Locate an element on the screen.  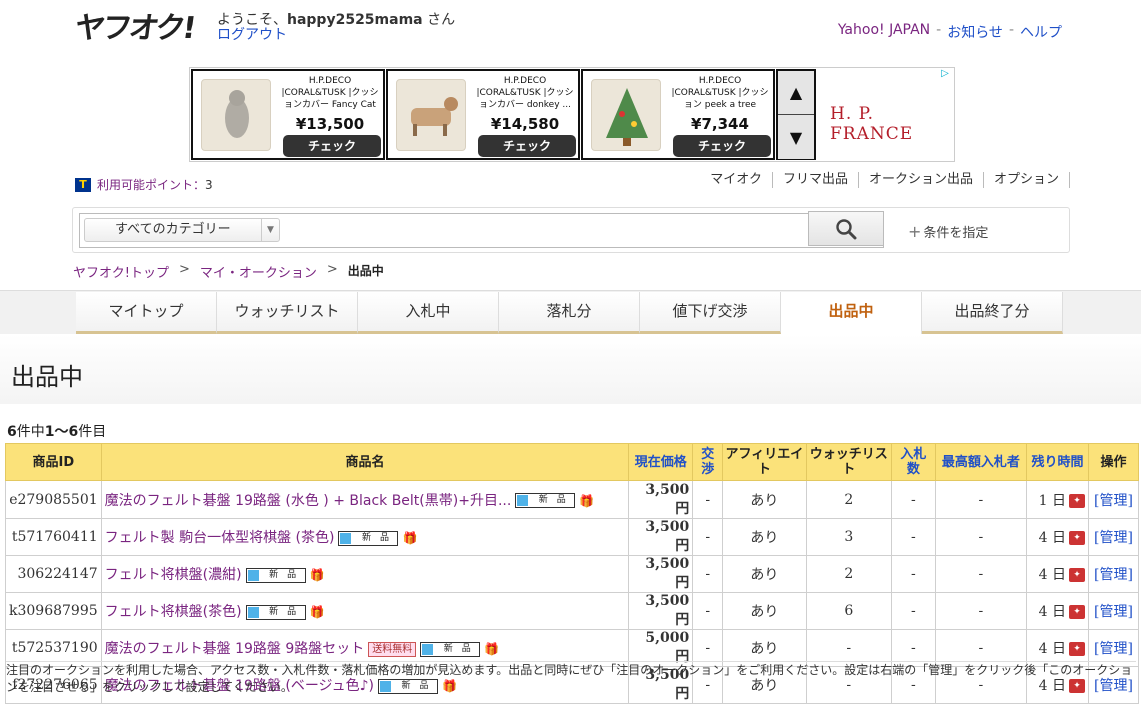
item-id: k309687995 is located at coordinates (53, 611).